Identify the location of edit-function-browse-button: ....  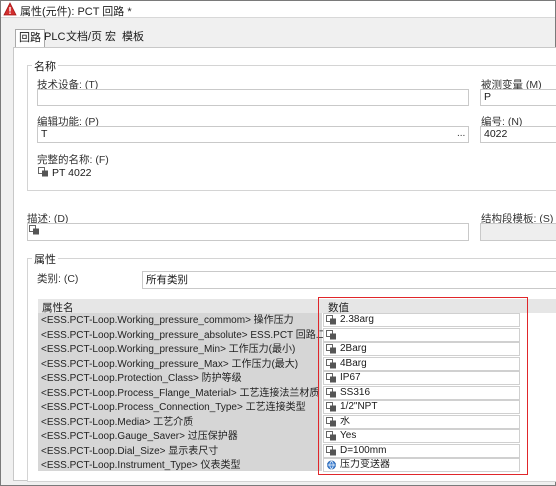
(461, 133).